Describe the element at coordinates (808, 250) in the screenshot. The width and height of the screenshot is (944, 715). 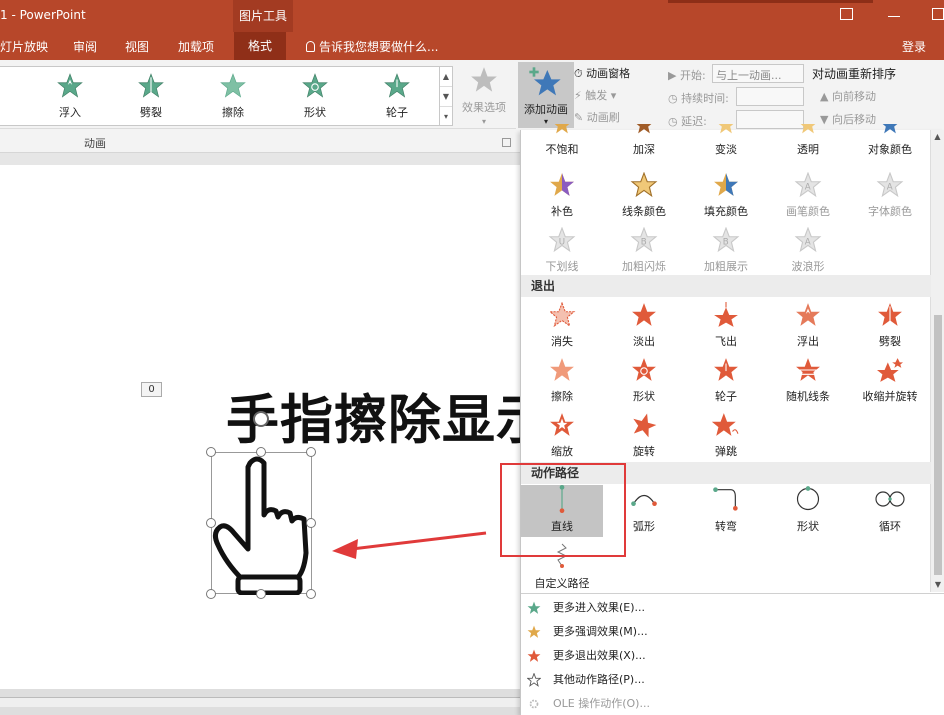
I see `effect-wave: A 波浪形` at that location.